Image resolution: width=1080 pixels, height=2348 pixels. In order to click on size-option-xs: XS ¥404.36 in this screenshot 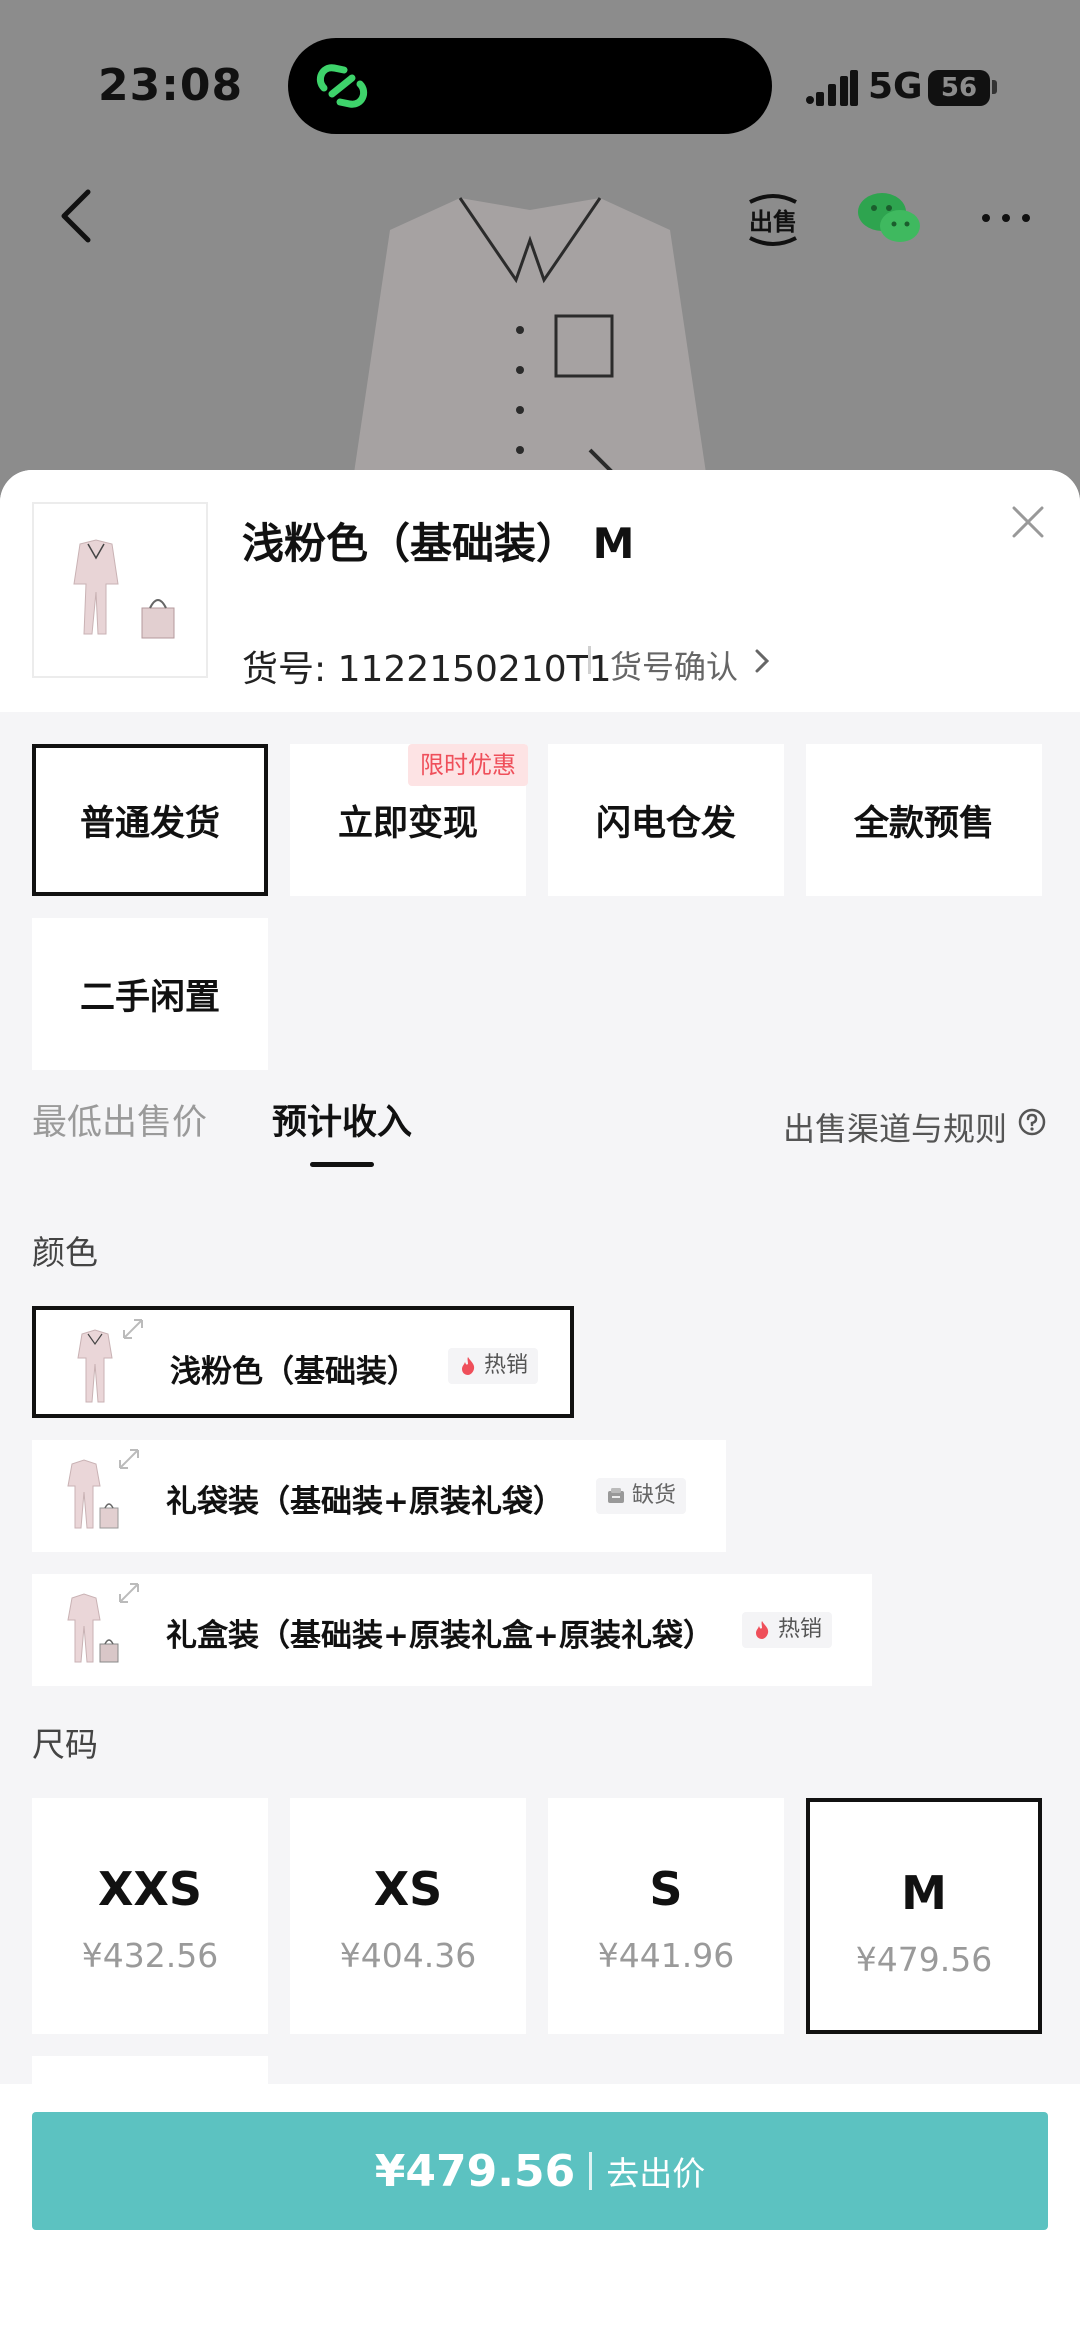, I will do `click(408, 1916)`.